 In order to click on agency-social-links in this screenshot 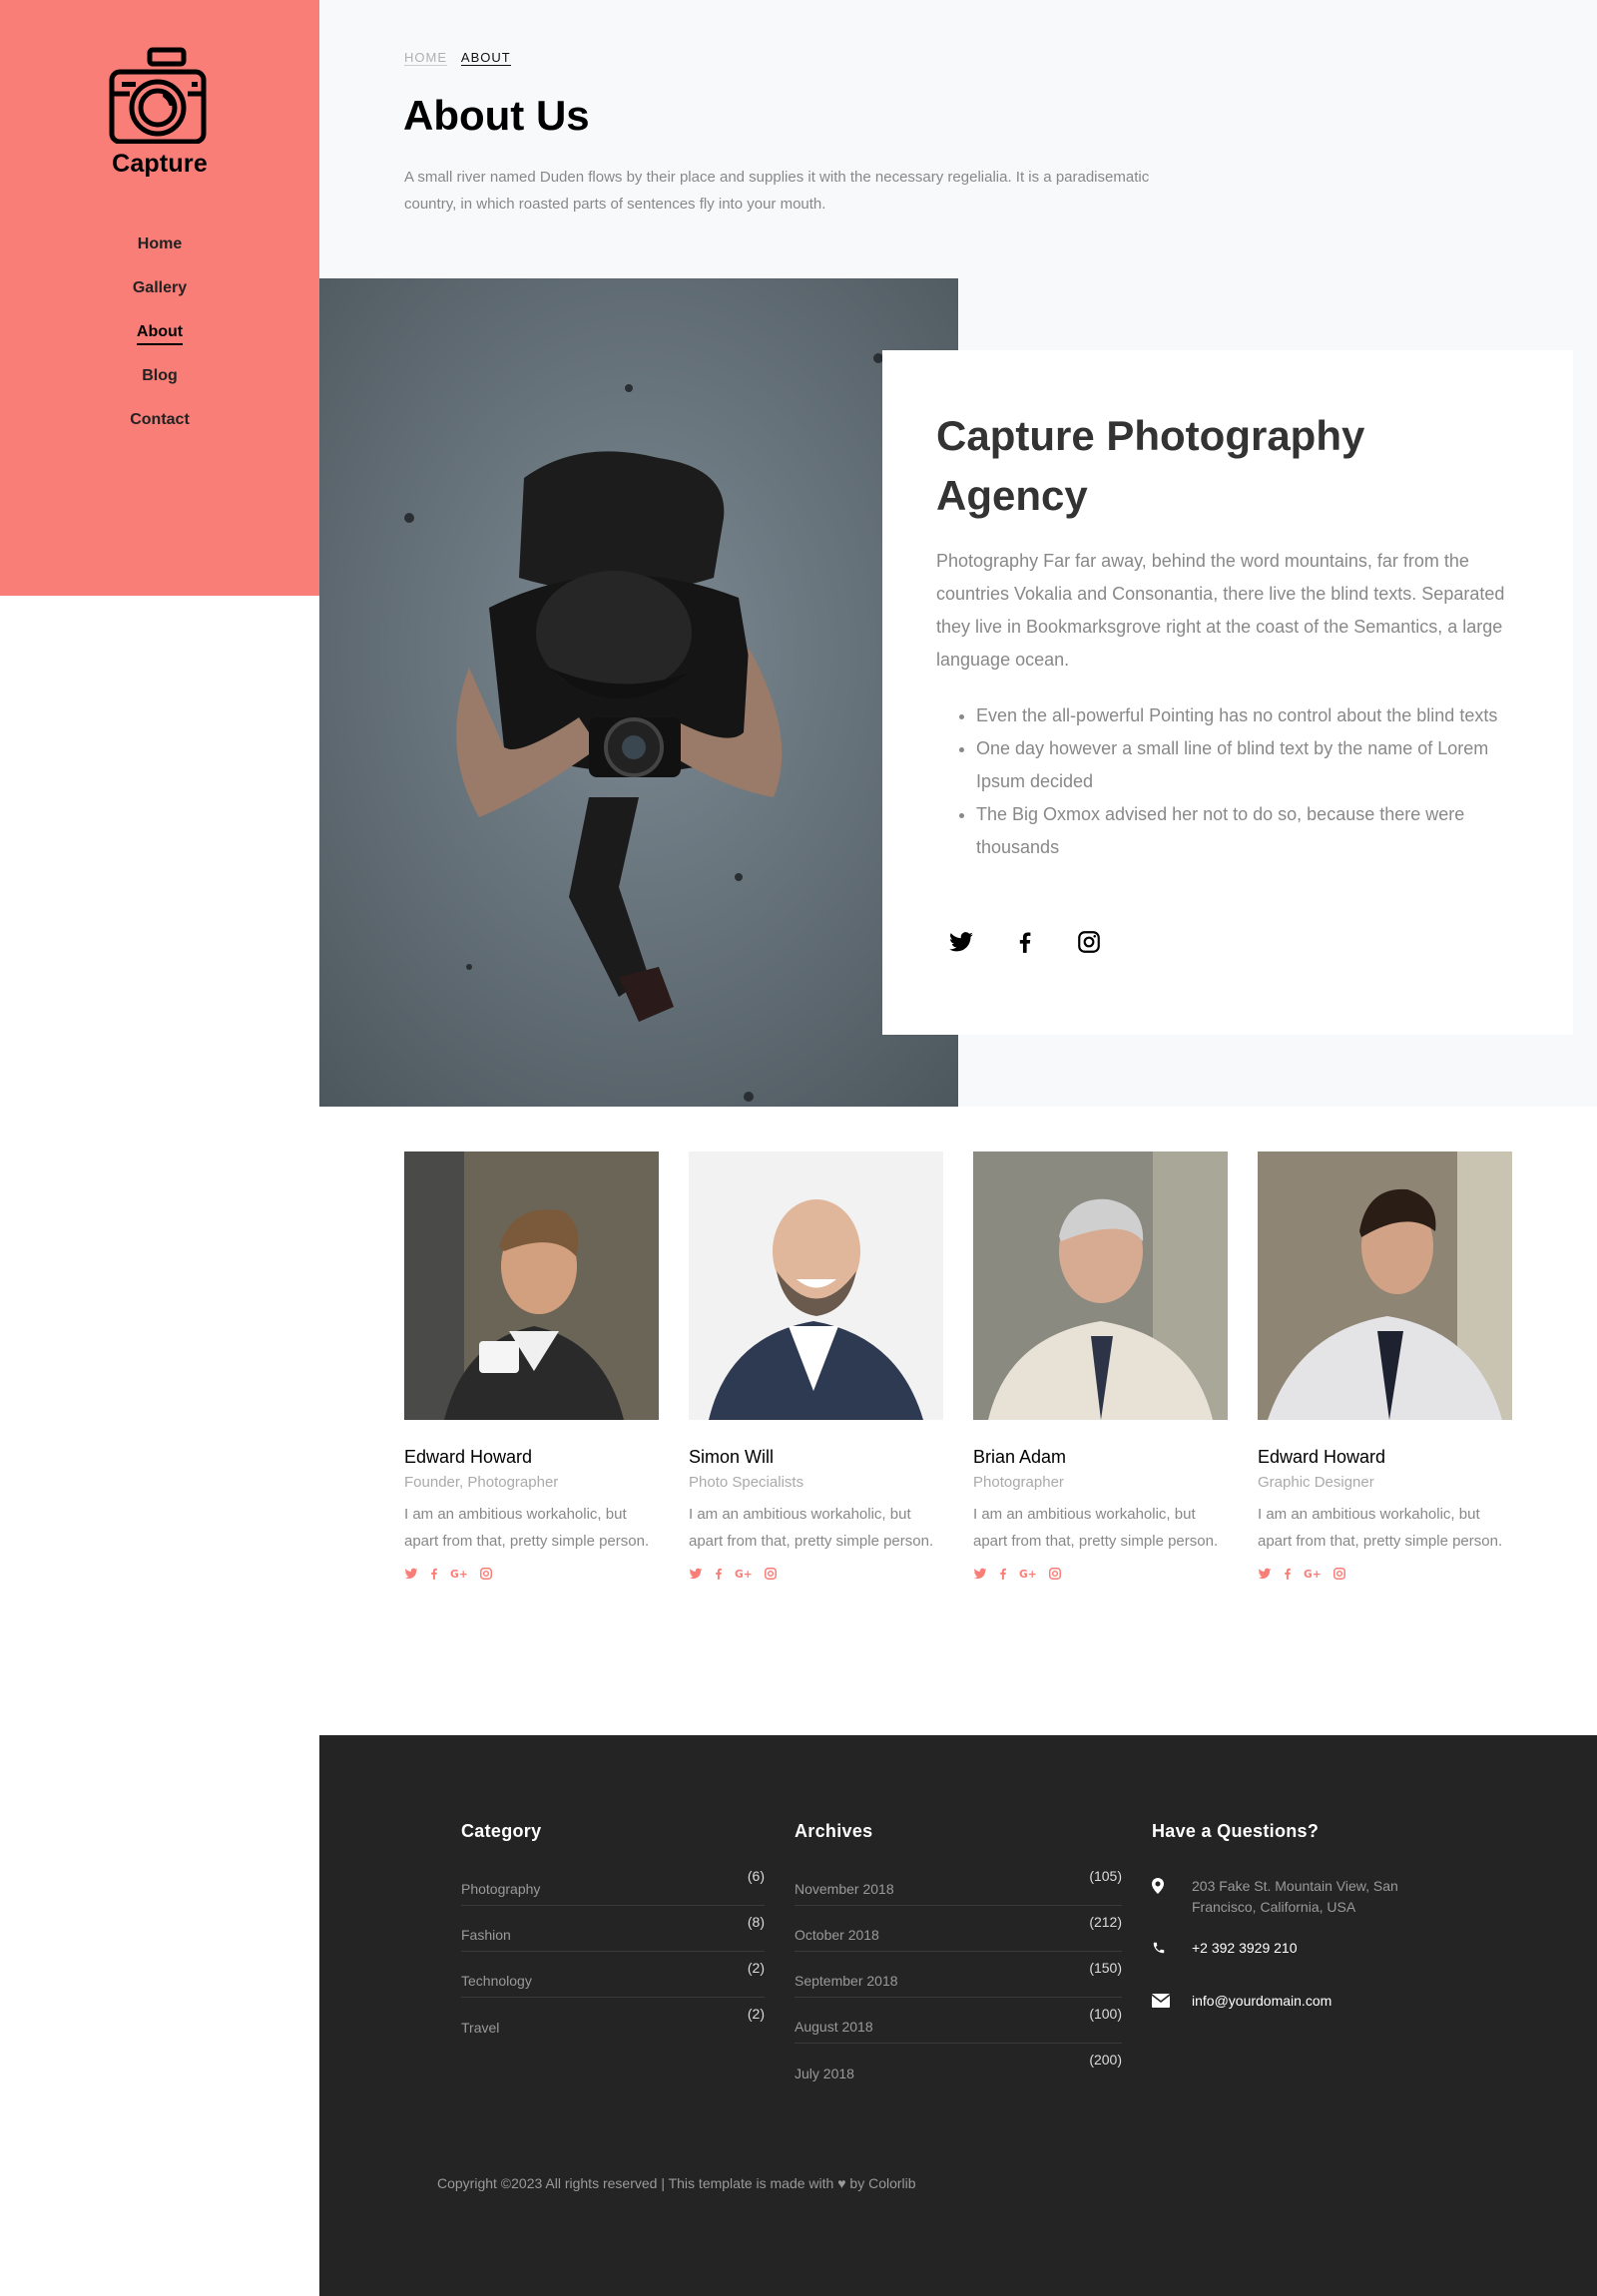, I will do `click(1025, 942)`.